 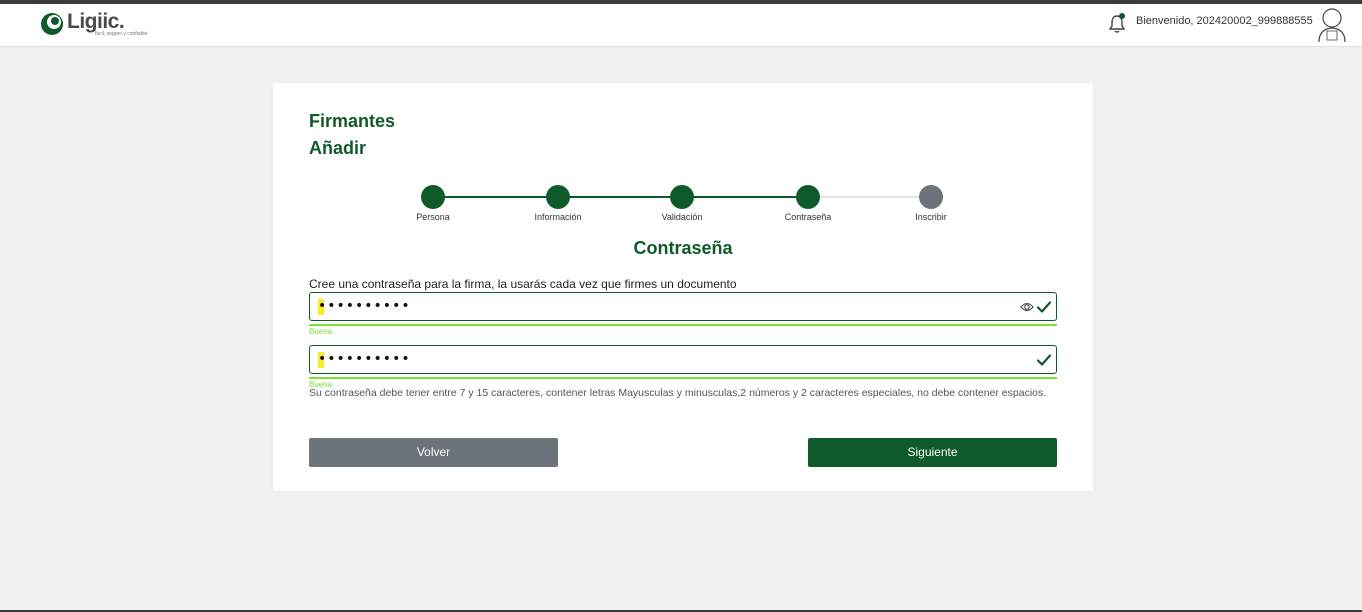 I want to click on logo: Ligiic. fácil, seguro y confiable, so click(x=100, y=24).